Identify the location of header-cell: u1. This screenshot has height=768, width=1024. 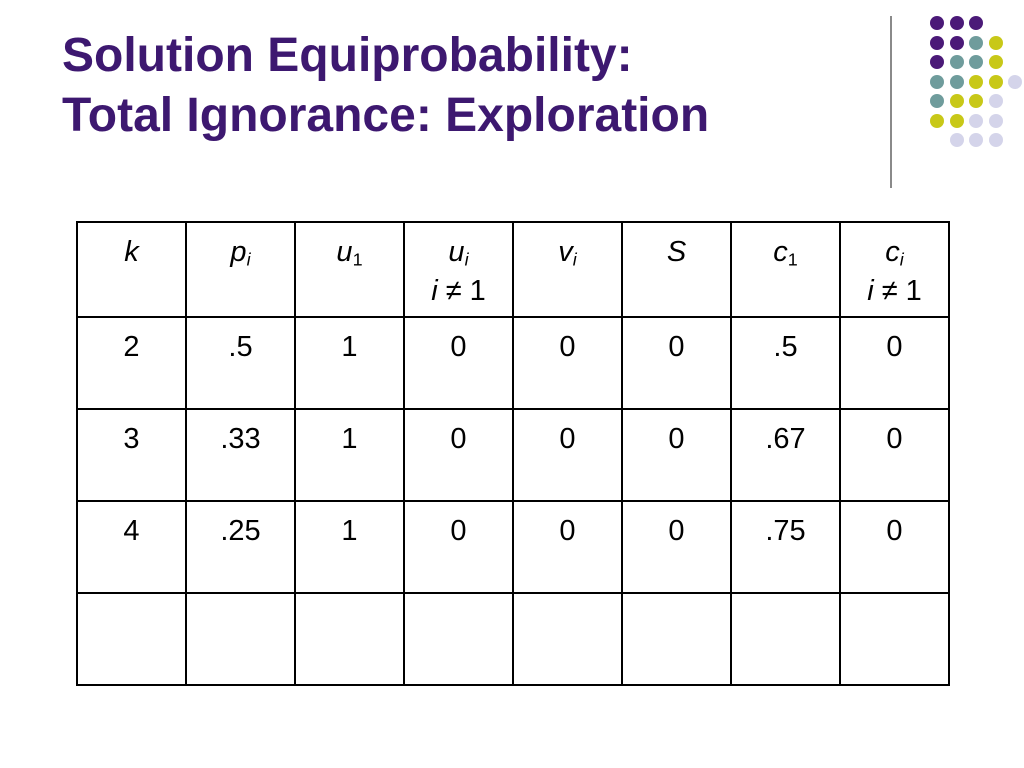
(349, 269).